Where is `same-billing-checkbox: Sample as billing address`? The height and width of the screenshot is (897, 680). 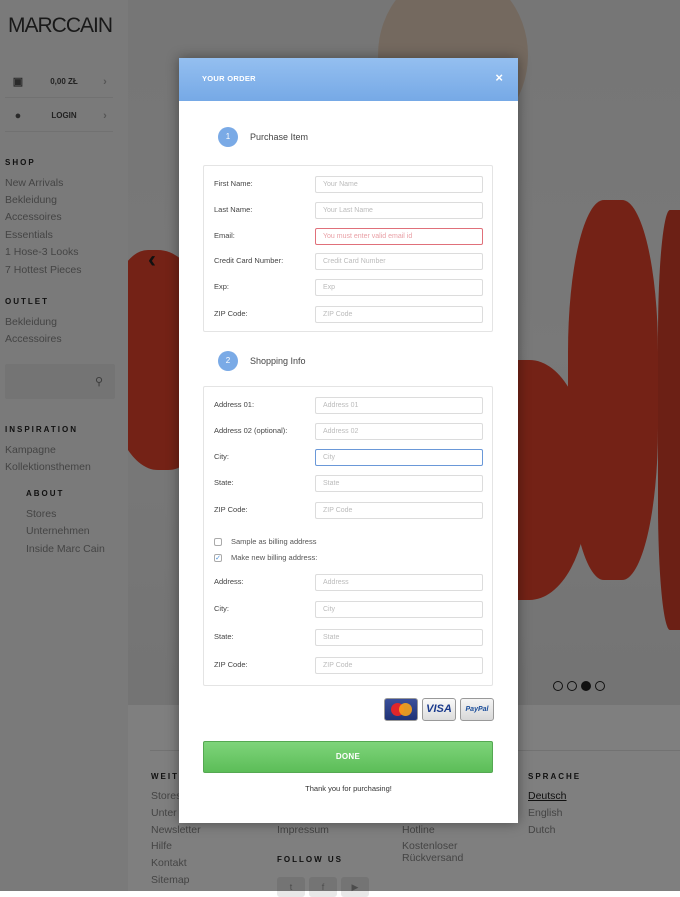 same-billing-checkbox: Sample as billing address is located at coordinates (265, 541).